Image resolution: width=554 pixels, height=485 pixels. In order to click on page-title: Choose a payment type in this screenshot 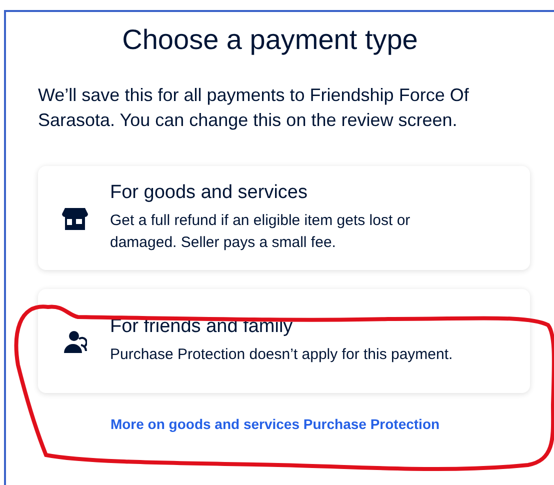, I will do `click(270, 39)`.